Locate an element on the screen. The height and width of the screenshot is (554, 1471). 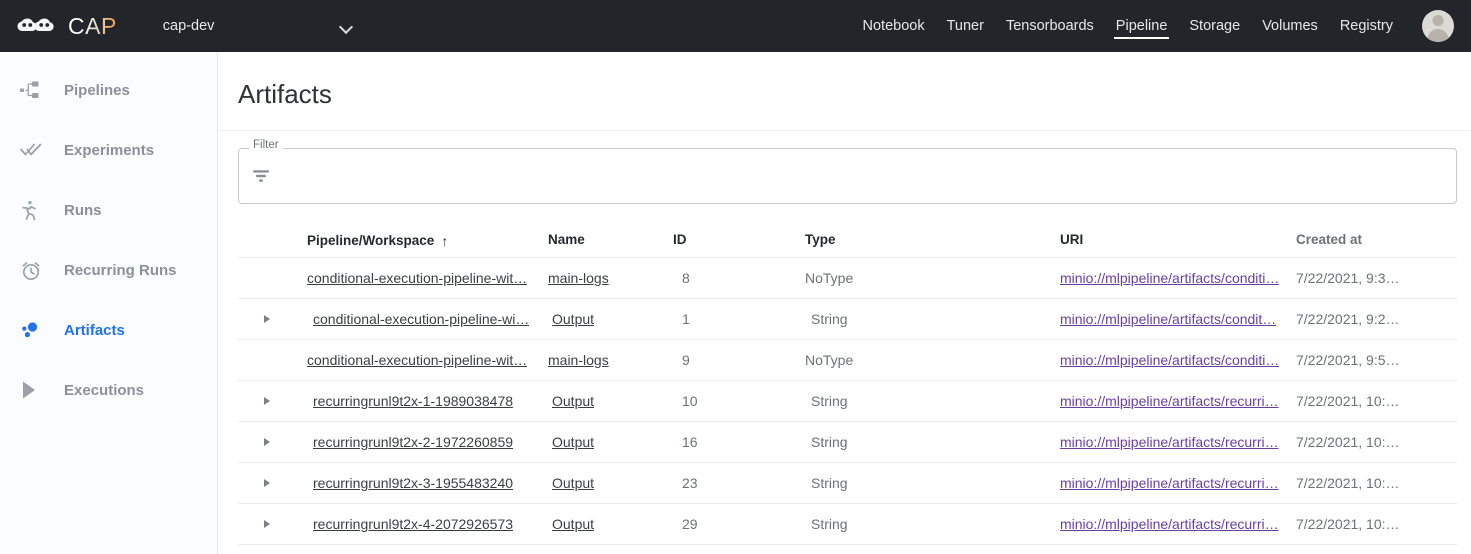
nav-item-notebook: Notebook is located at coordinates (894, 26).